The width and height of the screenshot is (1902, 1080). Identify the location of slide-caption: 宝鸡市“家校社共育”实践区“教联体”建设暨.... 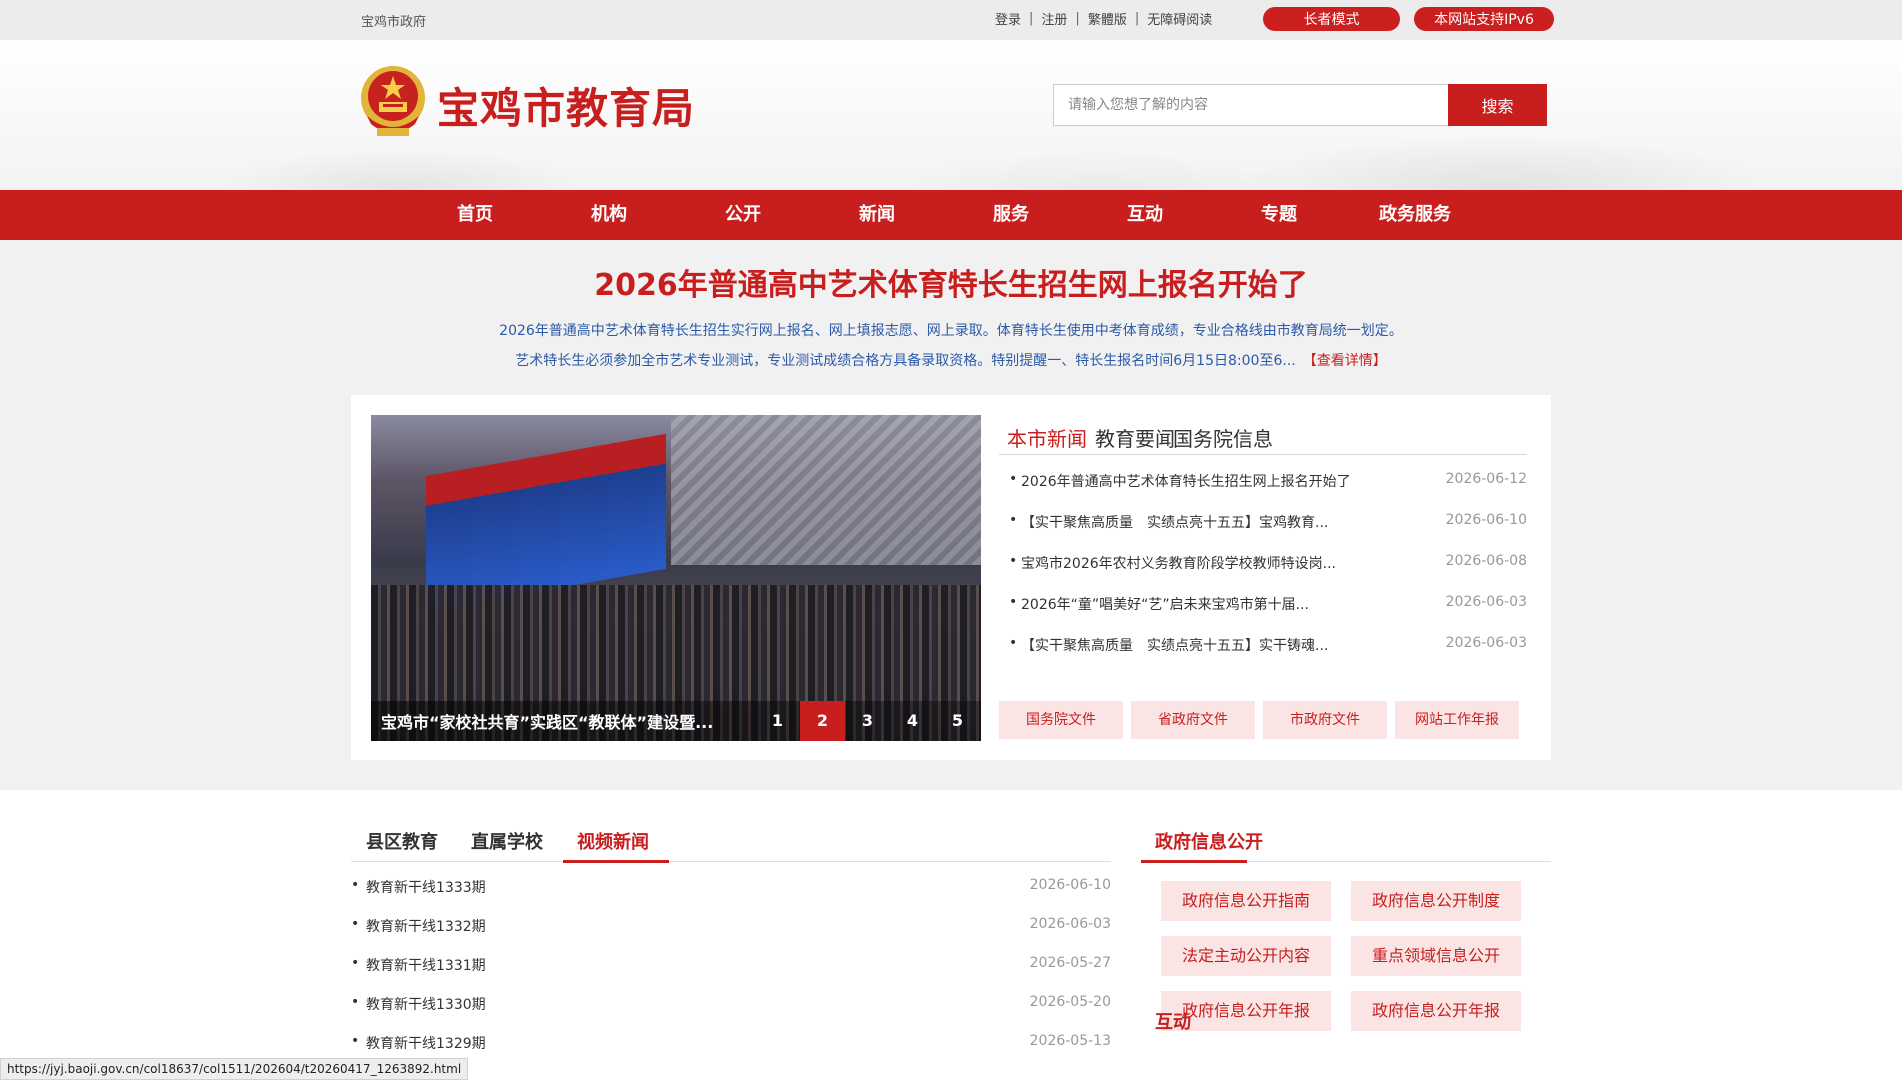
(547, 721).